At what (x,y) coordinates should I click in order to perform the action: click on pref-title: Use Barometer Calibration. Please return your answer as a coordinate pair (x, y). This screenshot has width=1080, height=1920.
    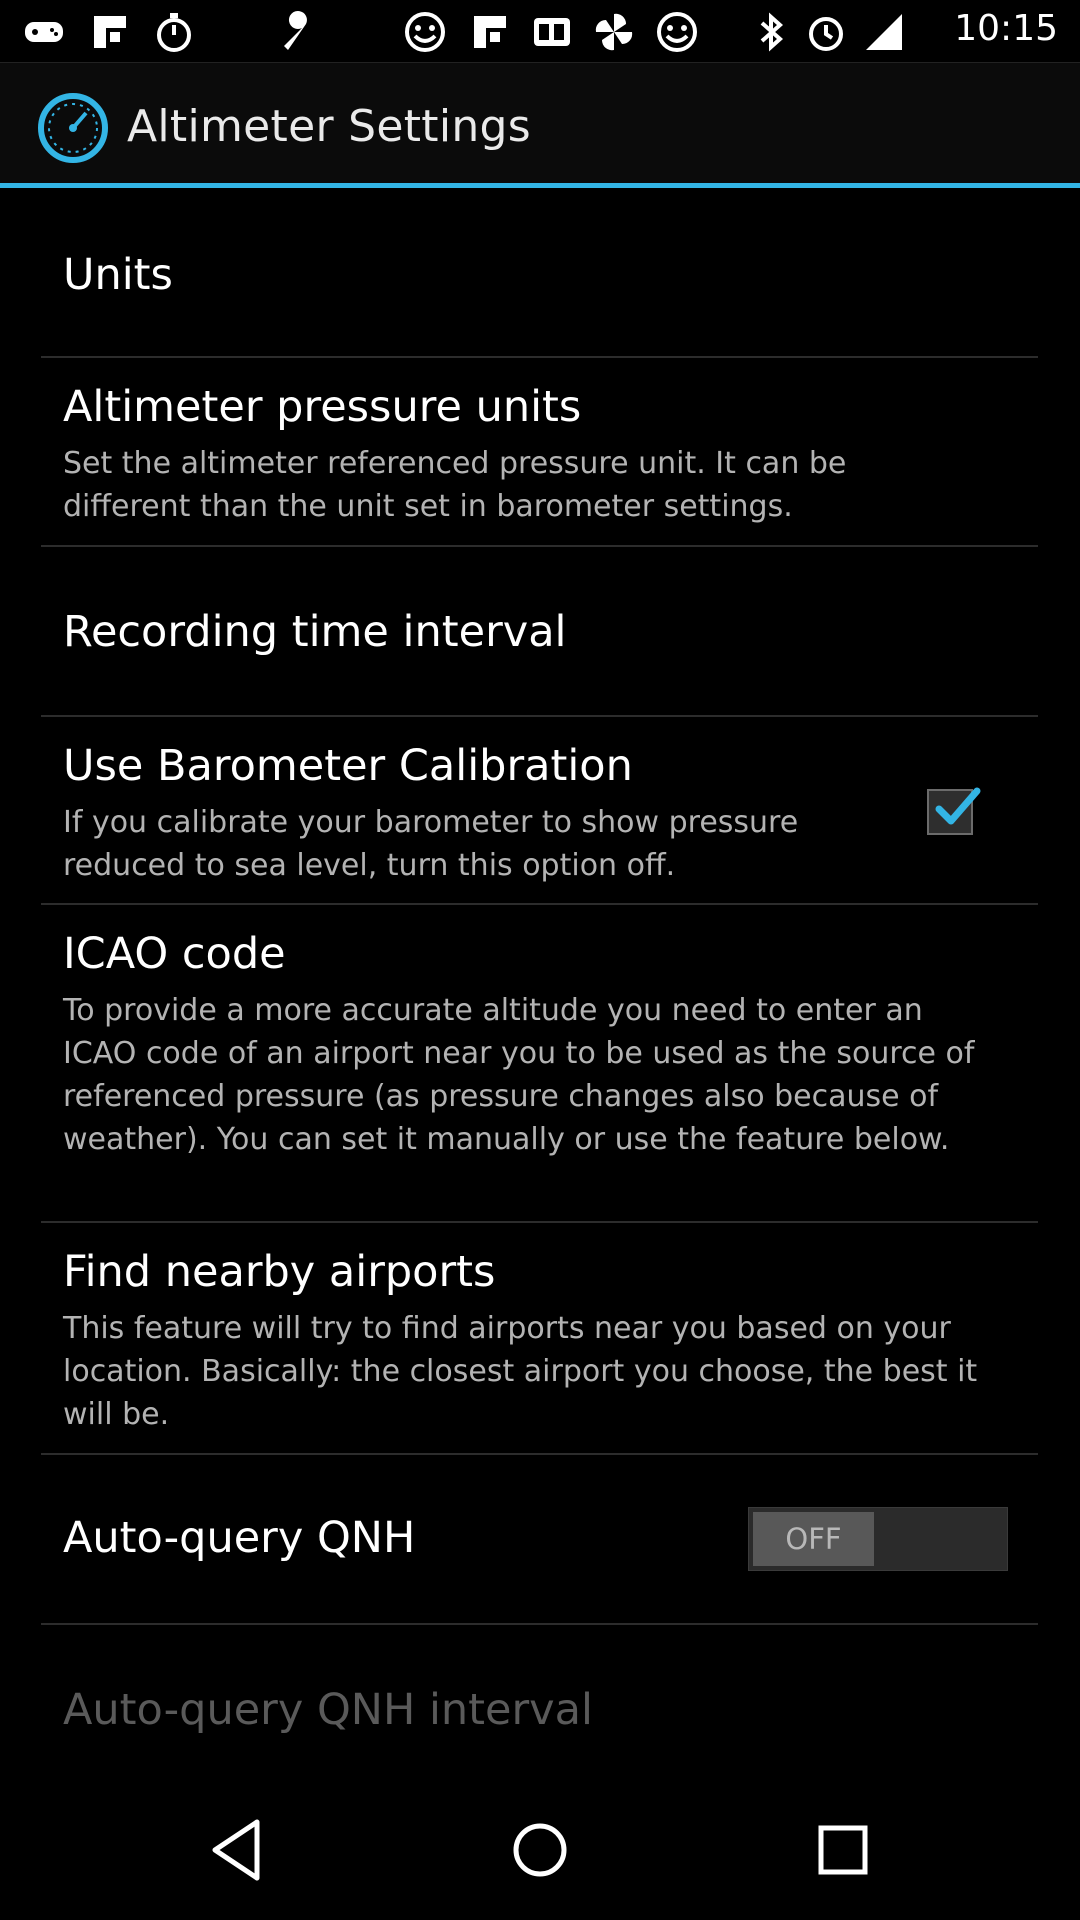
    Looking at the image, I should click on (348, 766).